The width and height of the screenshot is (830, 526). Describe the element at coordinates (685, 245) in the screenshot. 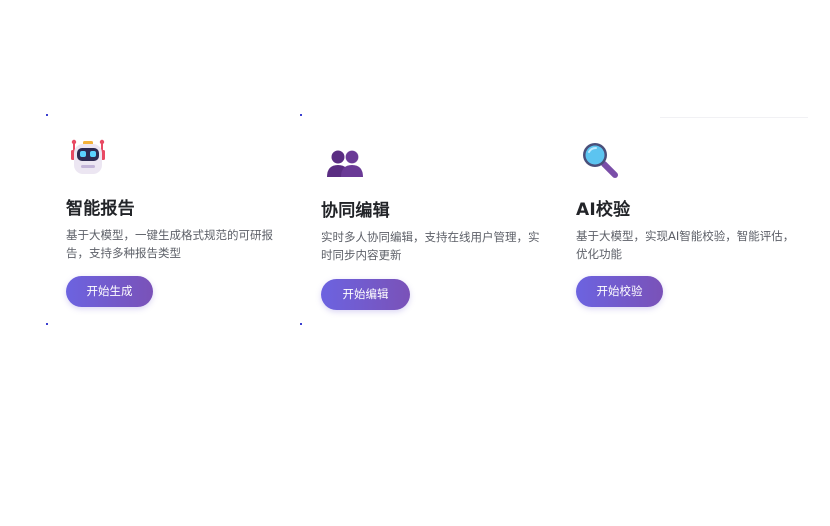

I see `card-description: 基于大模型，实现AI智能校验，智能评估，优化功能` at that location.